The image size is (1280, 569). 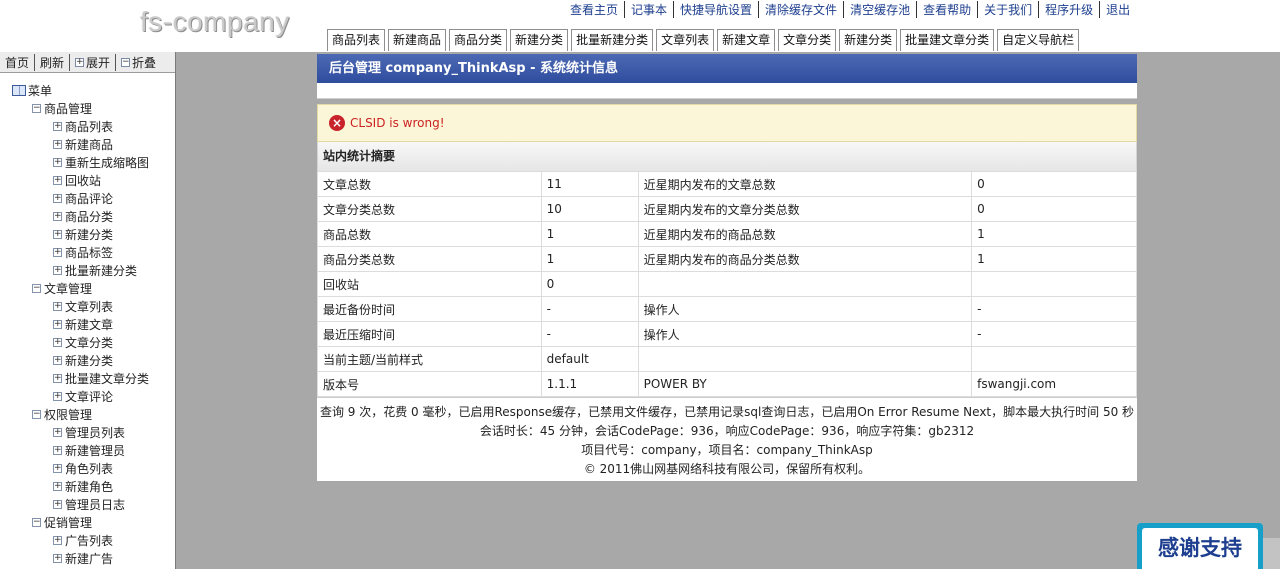 What do you see at coordinates (589, 209) in the screenshot?
I see `table-cell: 10` at bounding box center [589, 209].